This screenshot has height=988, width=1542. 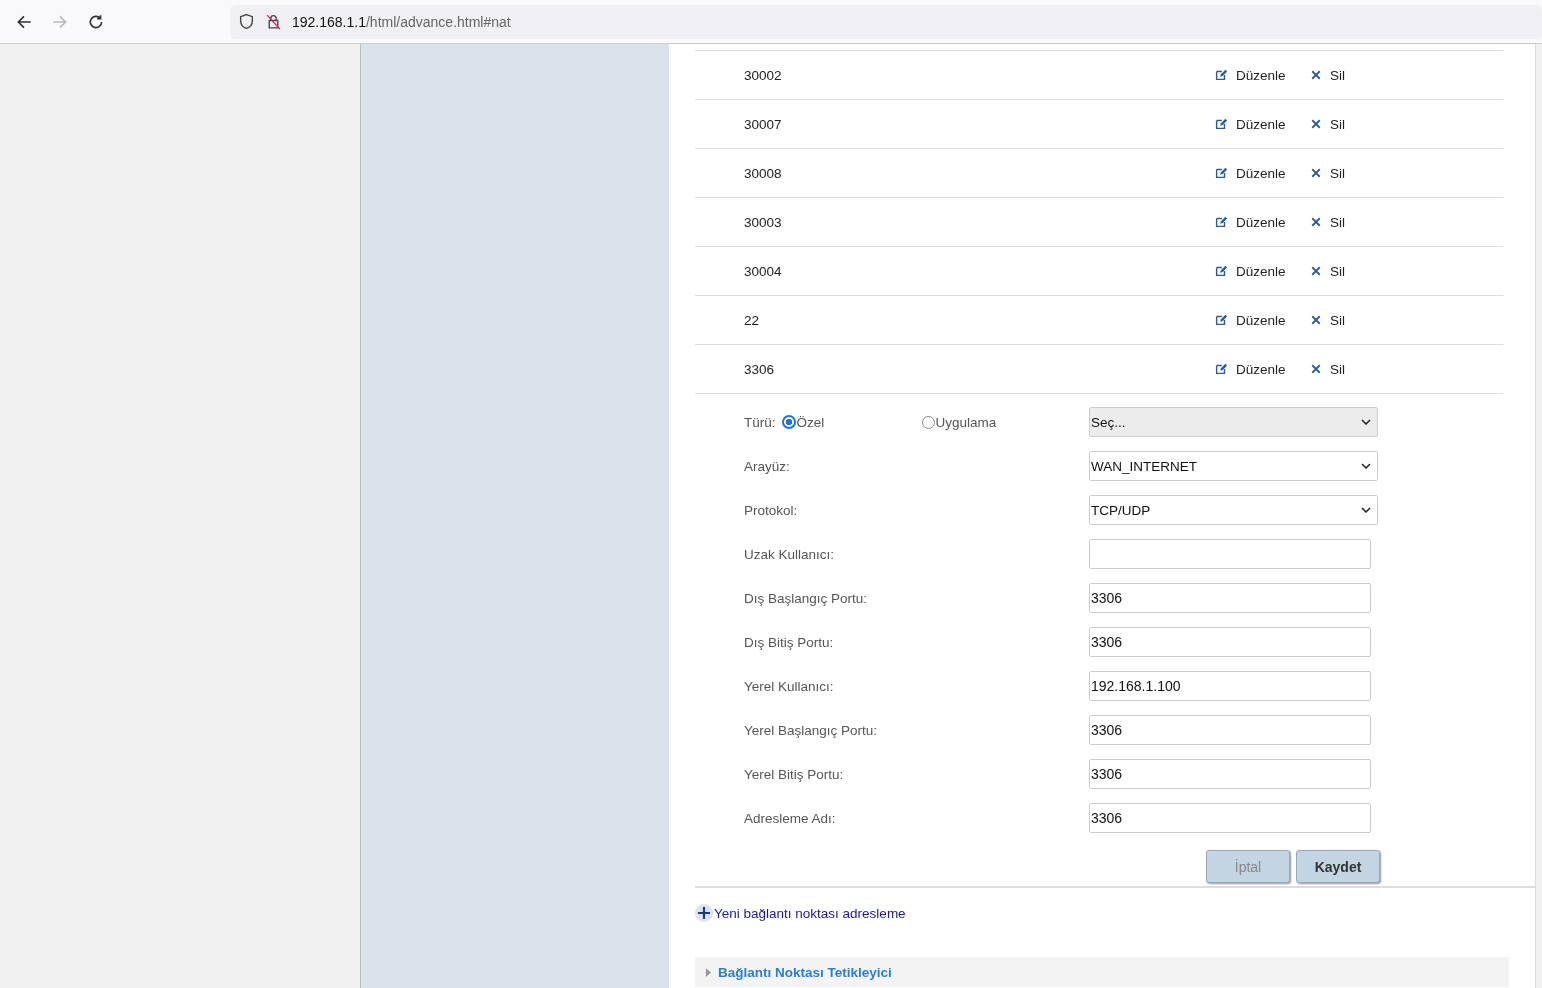 What do you see at coordinates (763, 222) in the screenshot?
I see `rule-name: 30003` at bounding box center [763, 222].